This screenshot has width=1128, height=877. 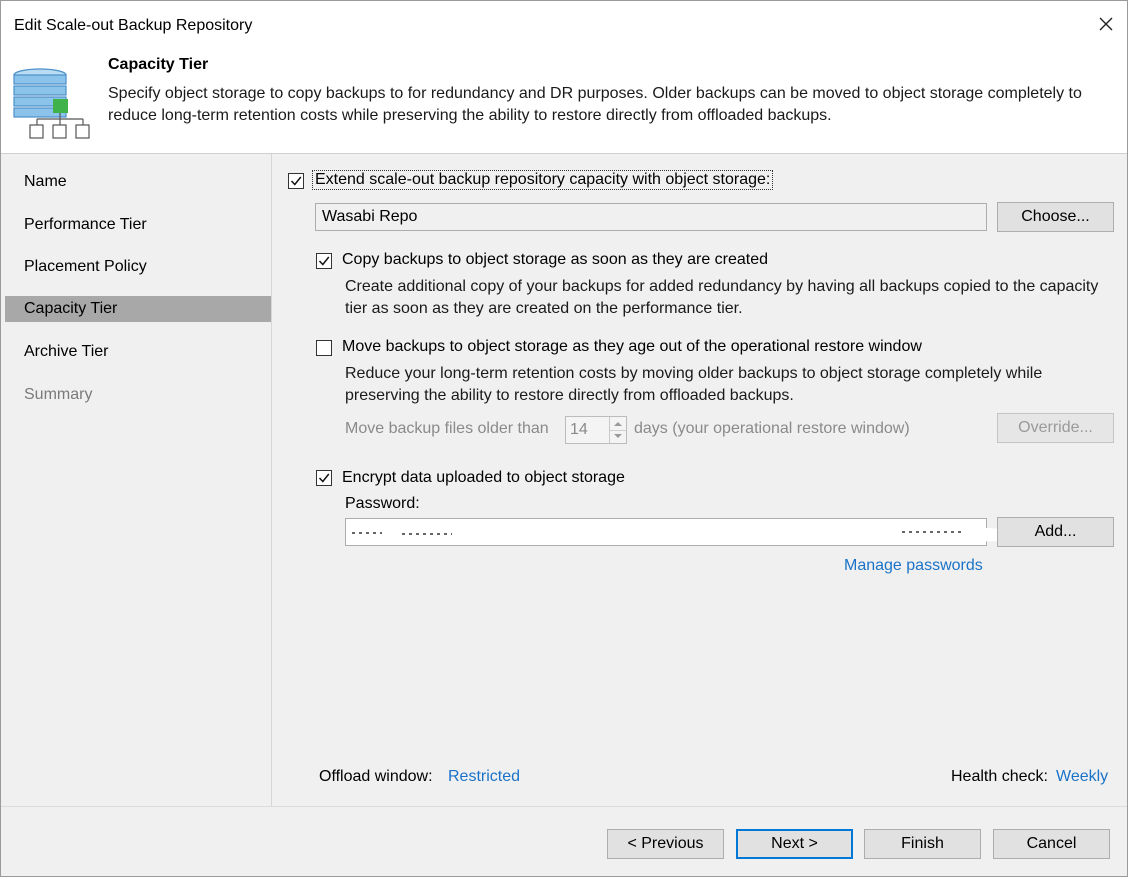 I want to click on spin-down-icon, so click(x=618, y=436).